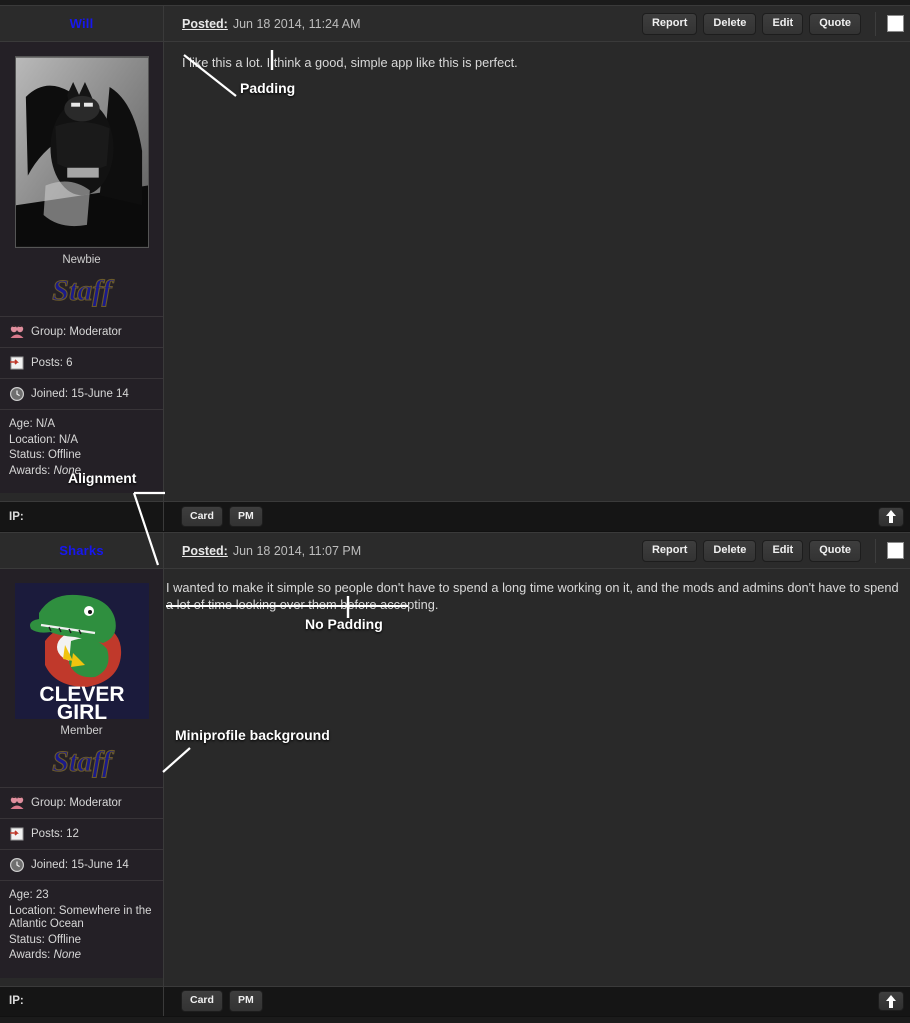  I want to click on avatar-caption-line2: GIRL, so click(81, 710).